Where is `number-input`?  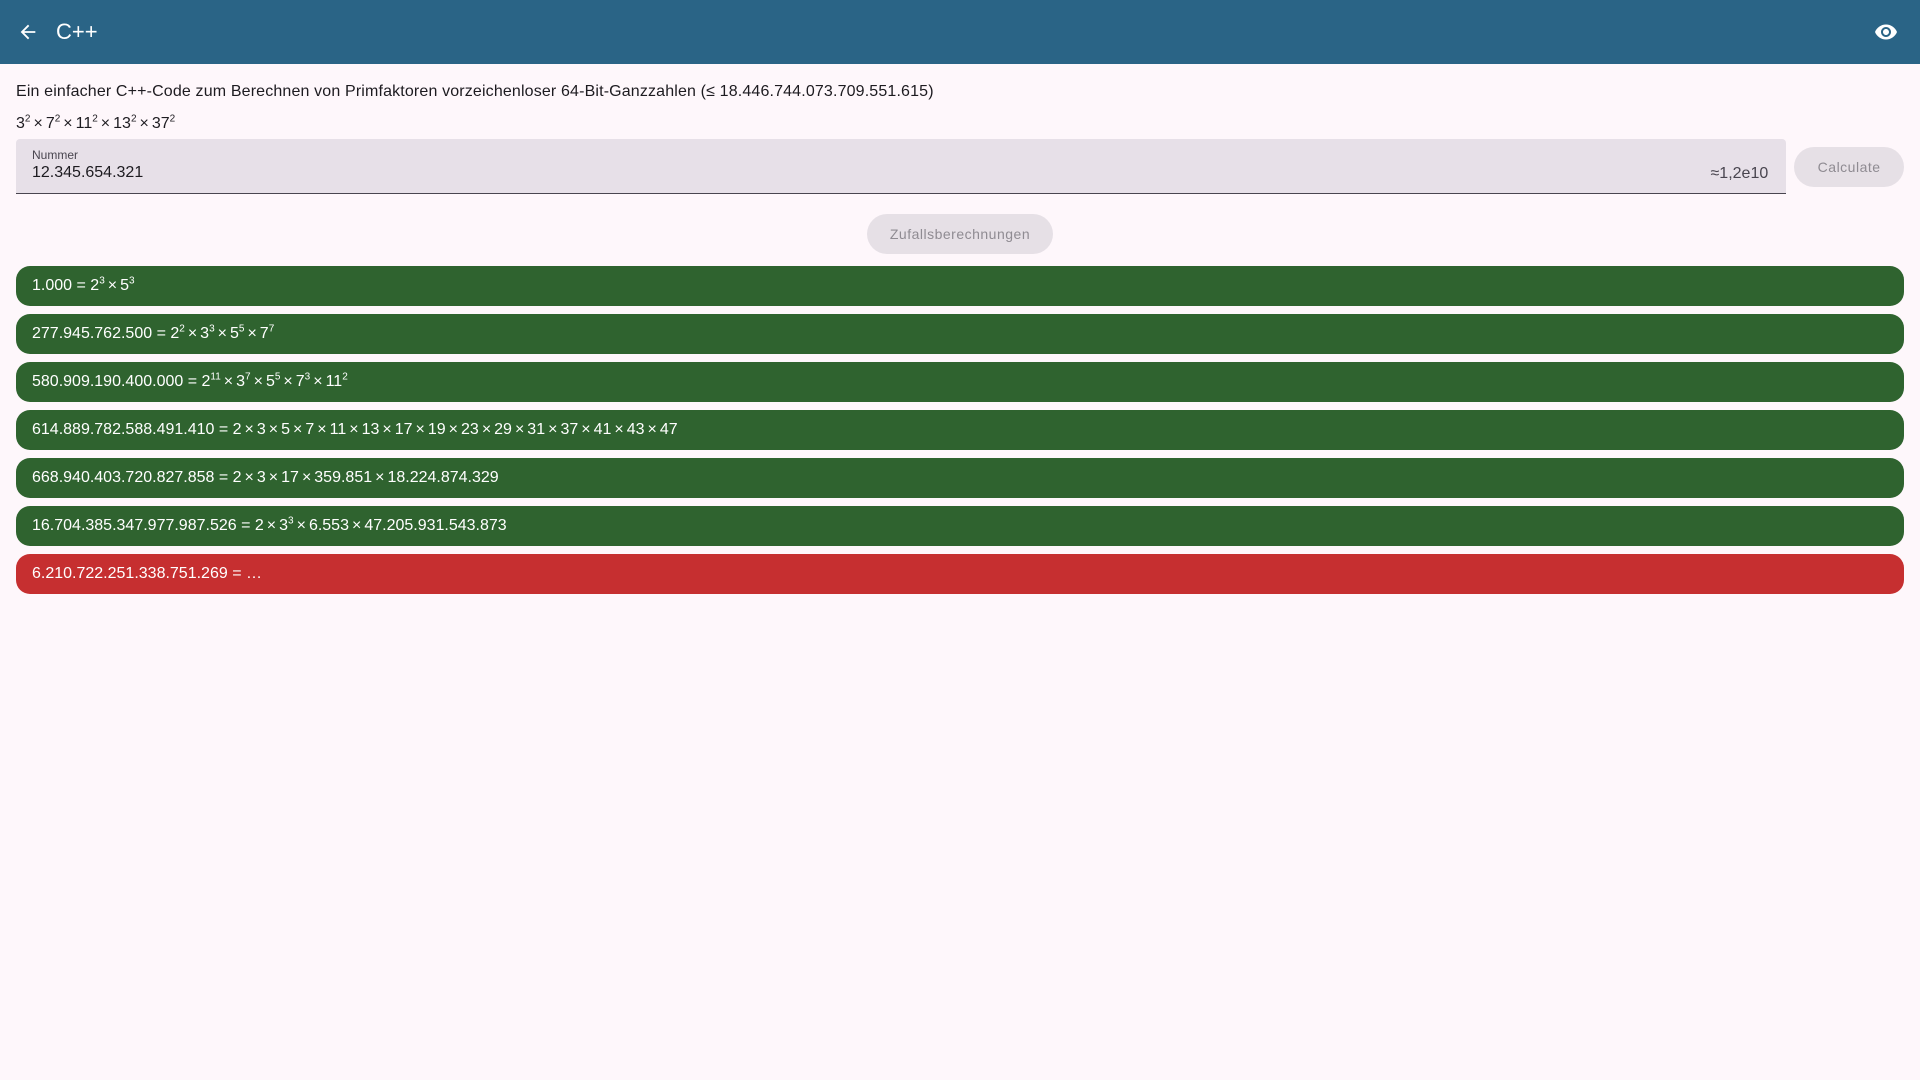 number-input is located at coordinates (782, 173).